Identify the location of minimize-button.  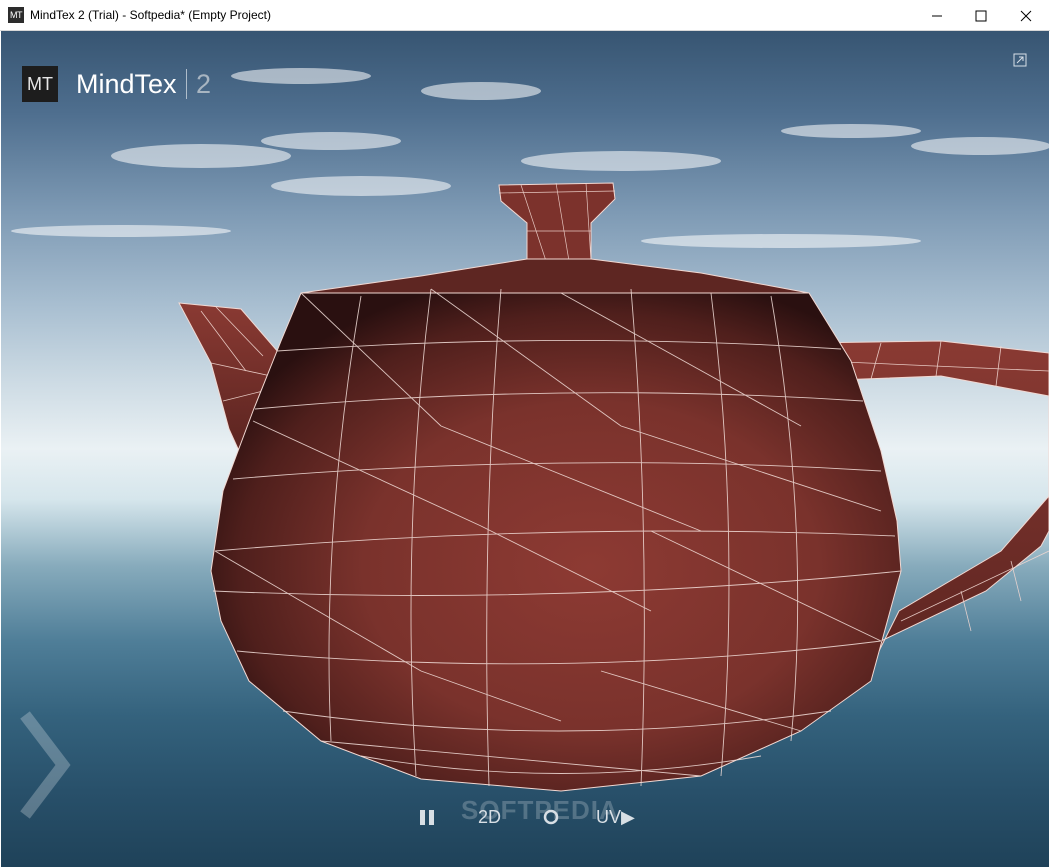
(937, 15).